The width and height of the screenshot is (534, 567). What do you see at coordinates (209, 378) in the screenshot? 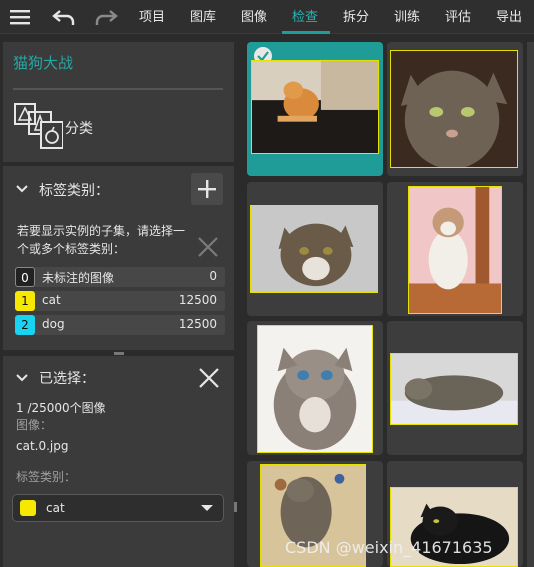
I see `close-selection-icon` at bounding box center [209, 378].